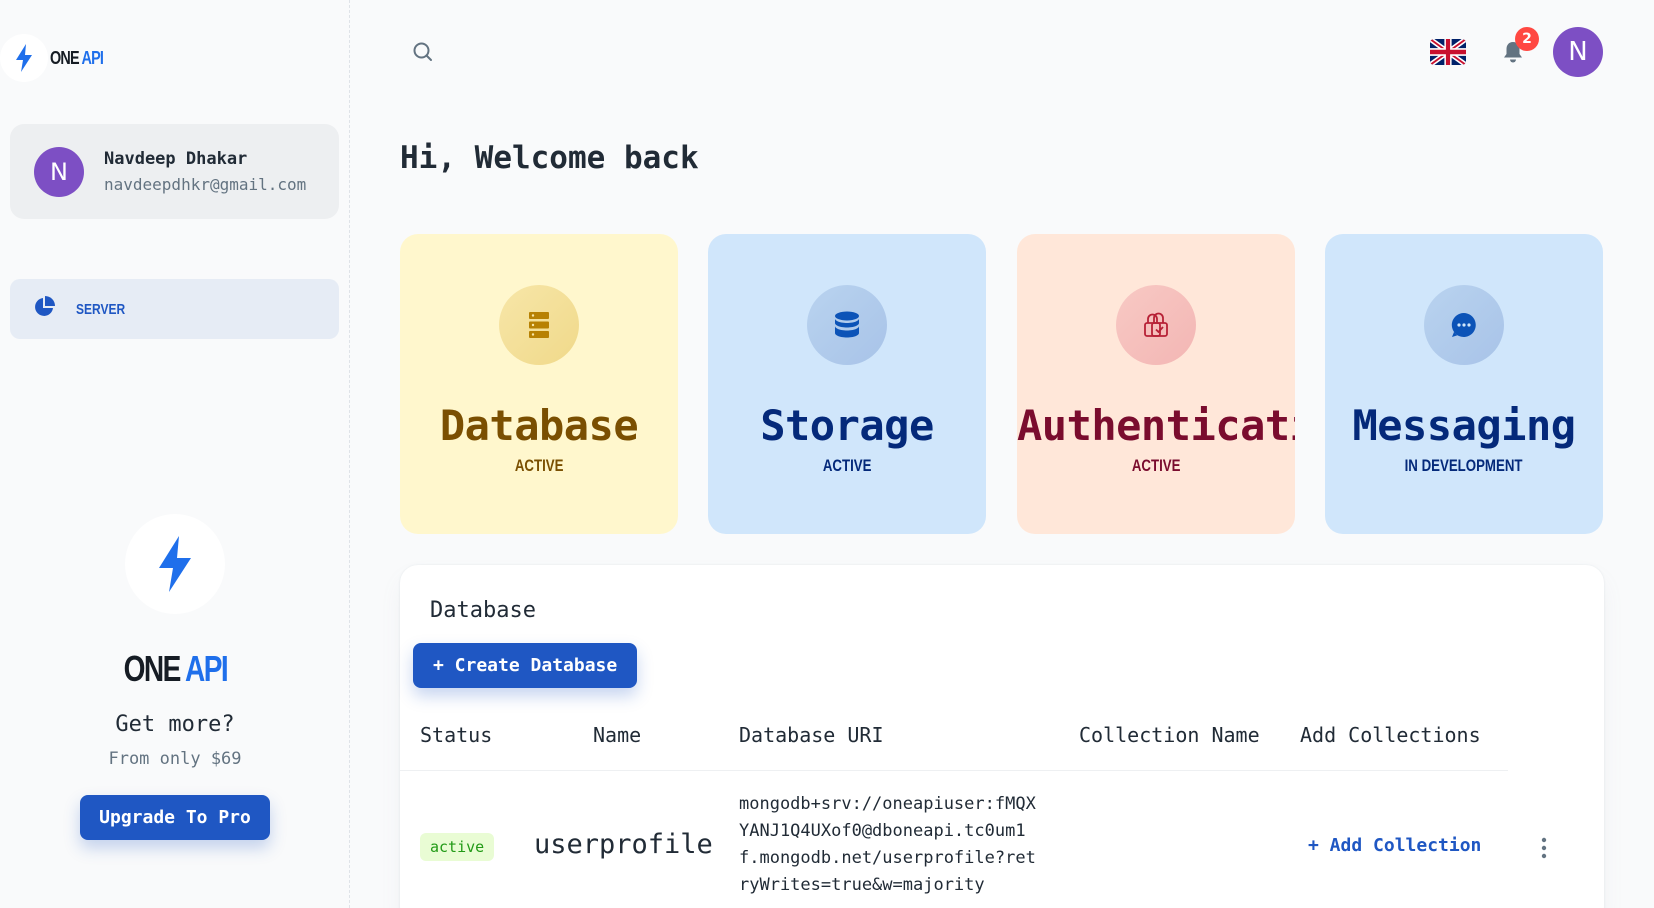 The width and height of the screenshot is (1654, 908). Describe the element at coordinates (1448, 52) in the screenshot. I see `uk-flag-icon` at that location.